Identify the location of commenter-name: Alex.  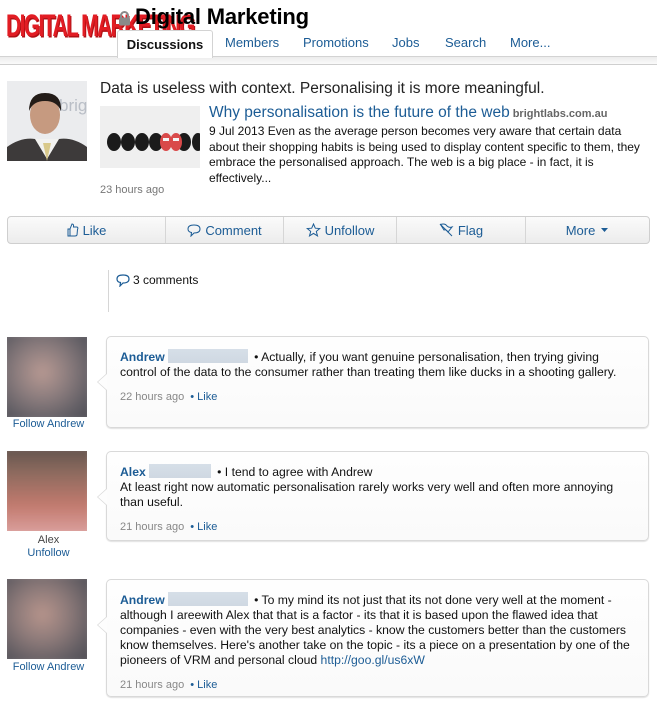
(48, 540).